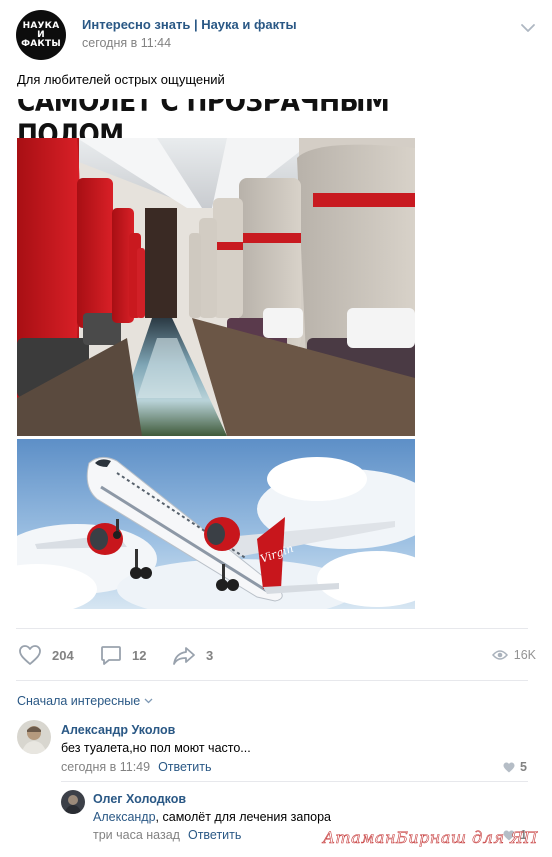 The height and width of the screenshot is (857, 552). What do you see at coordinates (294, 781) in the screenshot?
I see `divider-comment` at bounding box center [294, 781].